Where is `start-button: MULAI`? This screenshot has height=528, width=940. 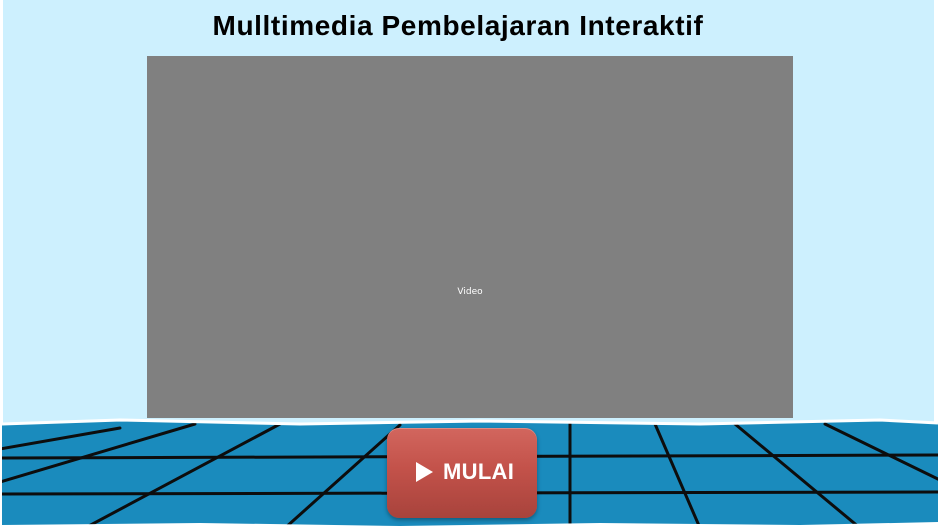 start-button: MULAI is located at coordinates (462, 473).